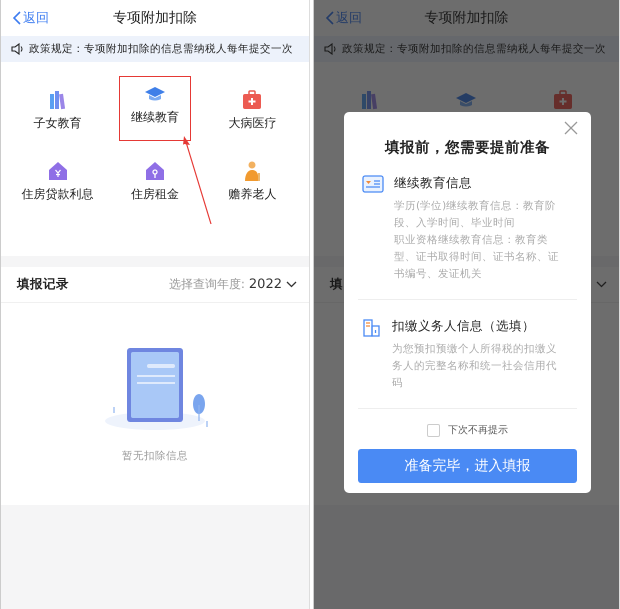 The image size is (620, 609). I want to click on dialog-title: 填报前，您需要提前准备, so click(467, 147).